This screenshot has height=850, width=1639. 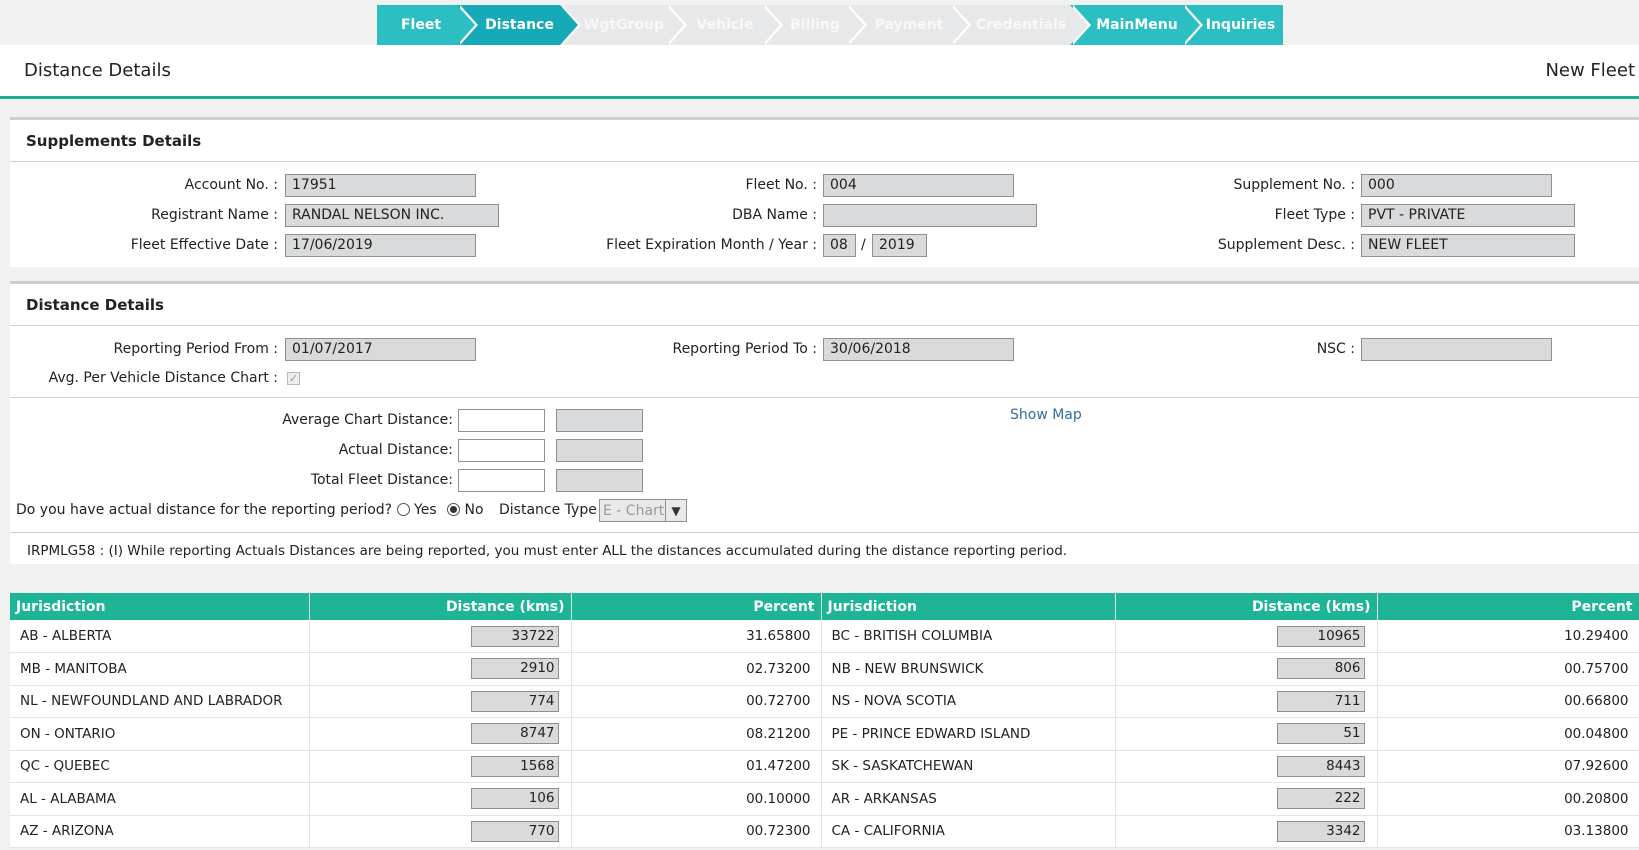 I want to click on show-map-link: Show Map, so click(x=1046, y=415).